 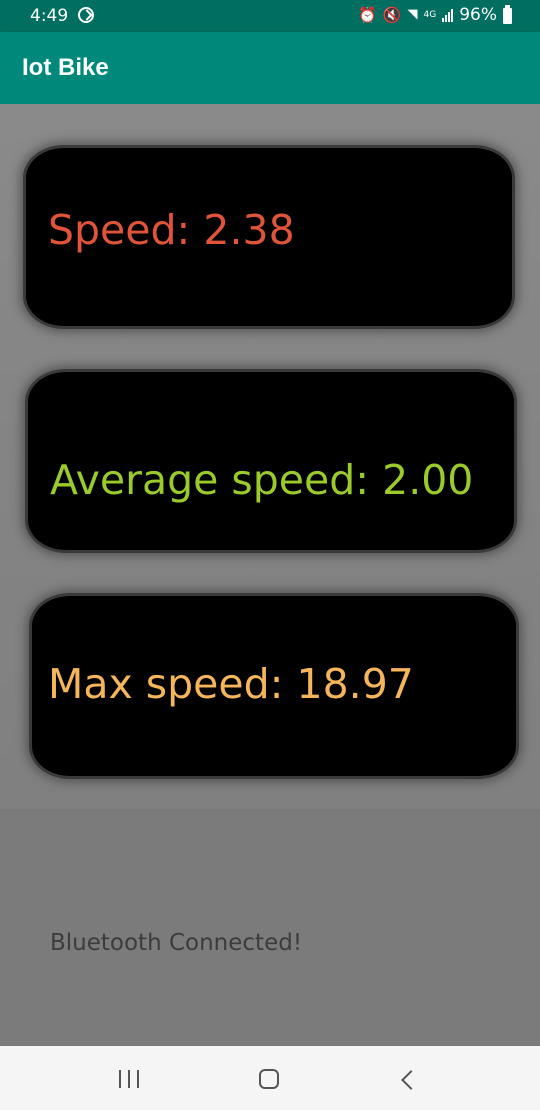 What do you see at coordinates (478, 15) in the screenshot?
I see `battery-percent: 96%` at bounding box center [478, 15].